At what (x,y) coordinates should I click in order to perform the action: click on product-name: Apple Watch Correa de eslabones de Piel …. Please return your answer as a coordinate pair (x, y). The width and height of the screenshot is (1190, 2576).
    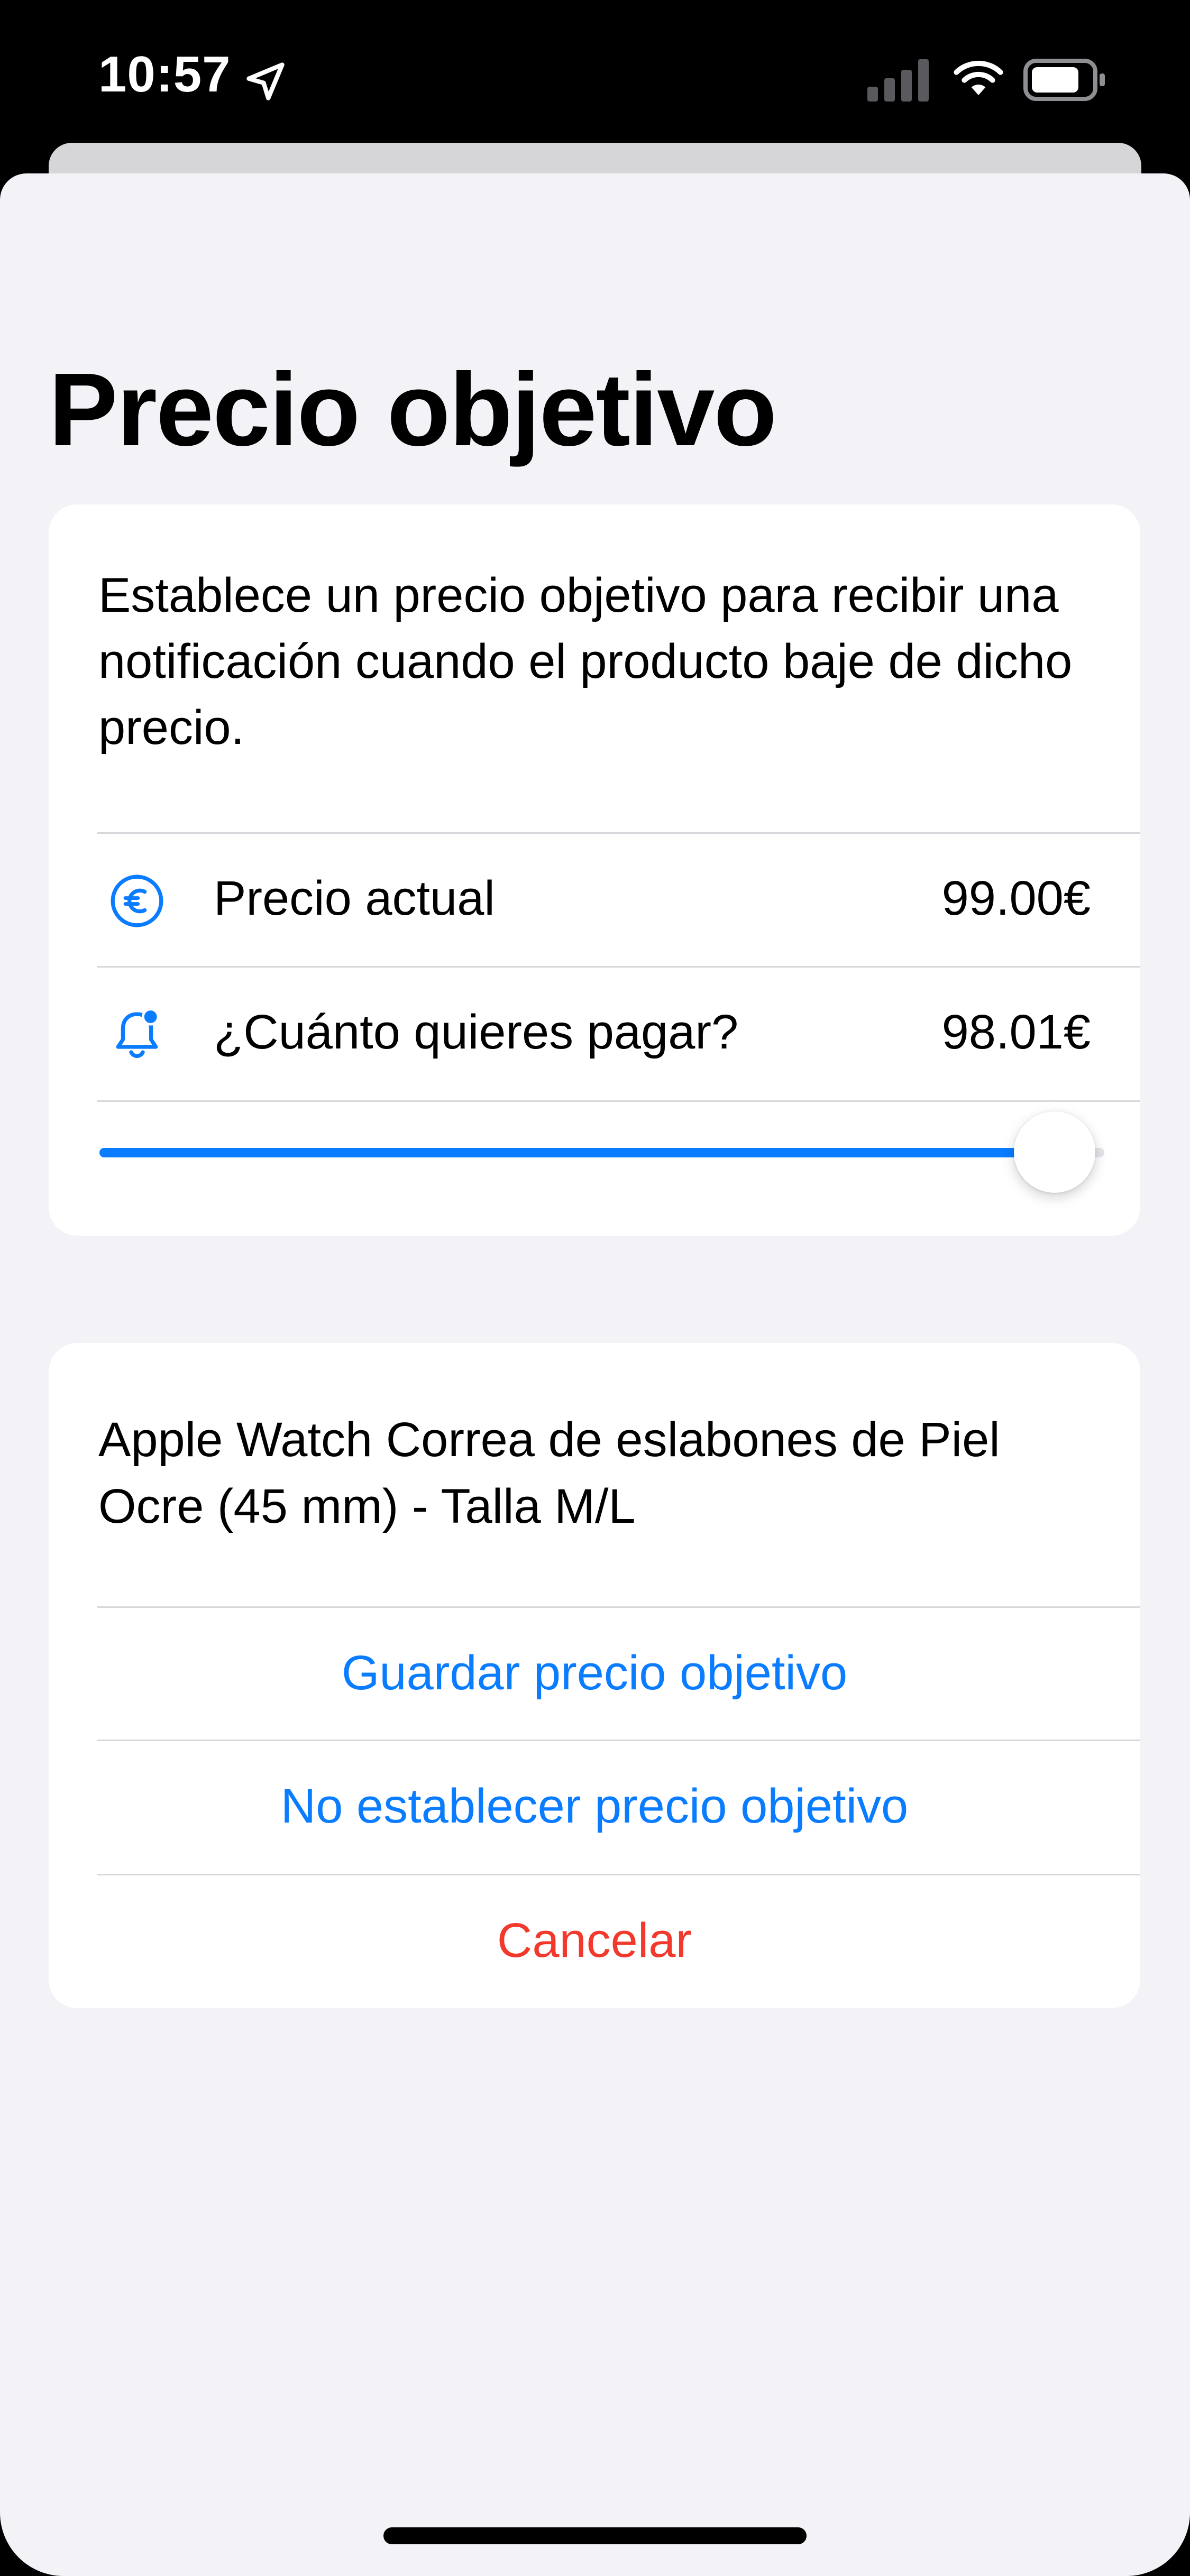
    Looking at the image, I should click on (549, 1473).